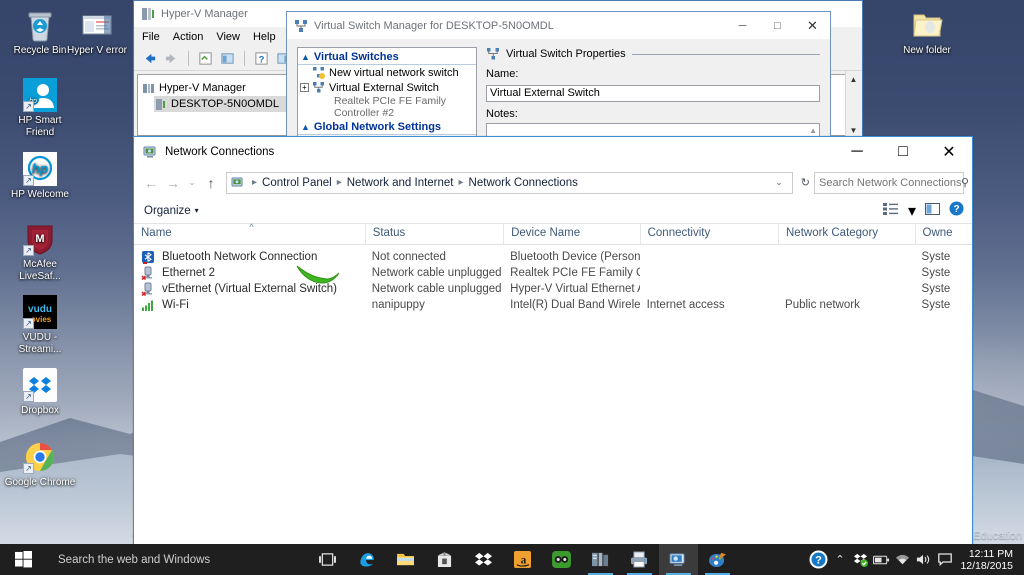 This screenshot has height=575, width=1024. Describe the element at coordinates (846, 234) in the screenshot. I see `column-header-network-category: Network Category` at that location.